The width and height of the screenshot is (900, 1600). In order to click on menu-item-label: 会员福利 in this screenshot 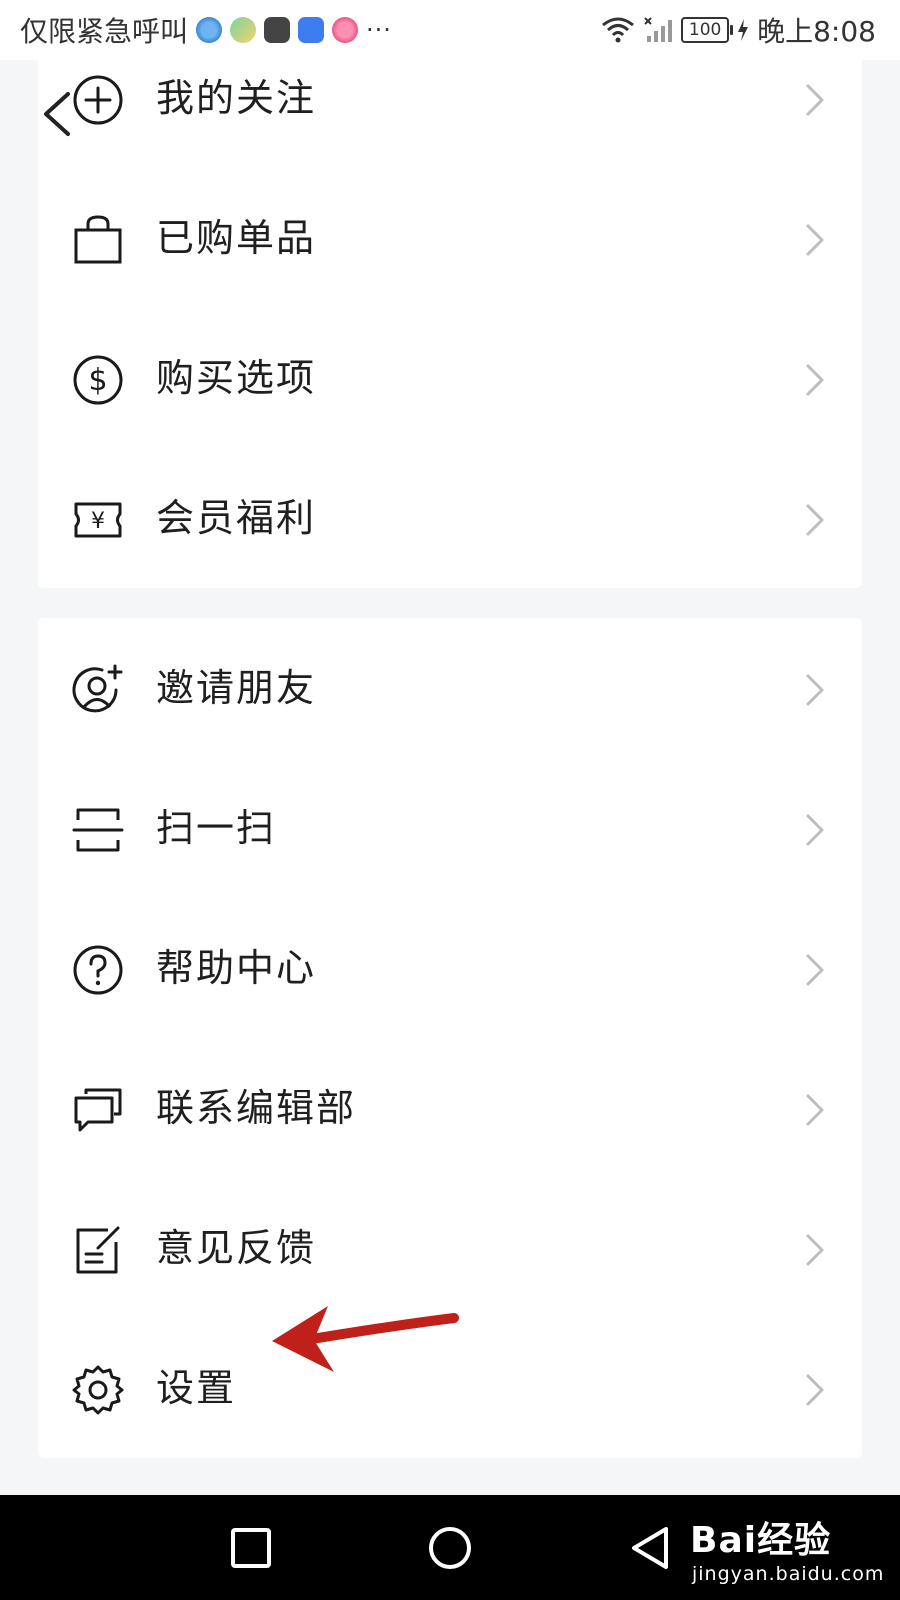, I will do `click(236, 518)`.